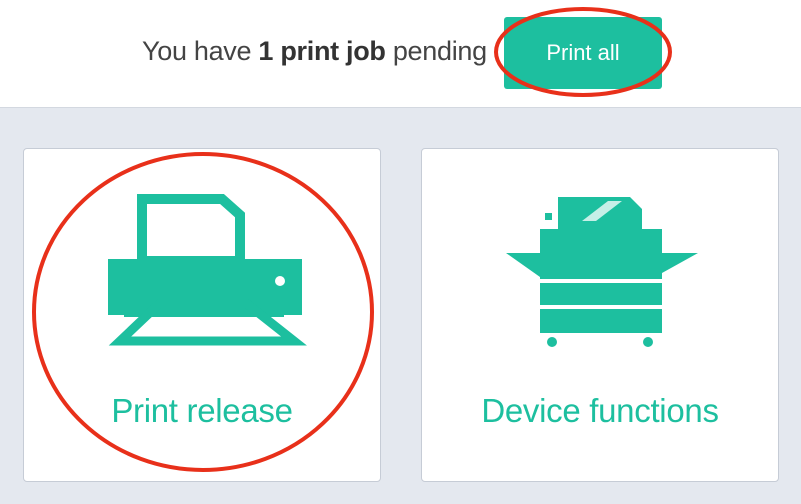 This screenshot has width=801, height=504. What do you see at coordinates (583, 53) in the screenshot?
I see `print-all-button: Print all` at bounding box center [583, 53].